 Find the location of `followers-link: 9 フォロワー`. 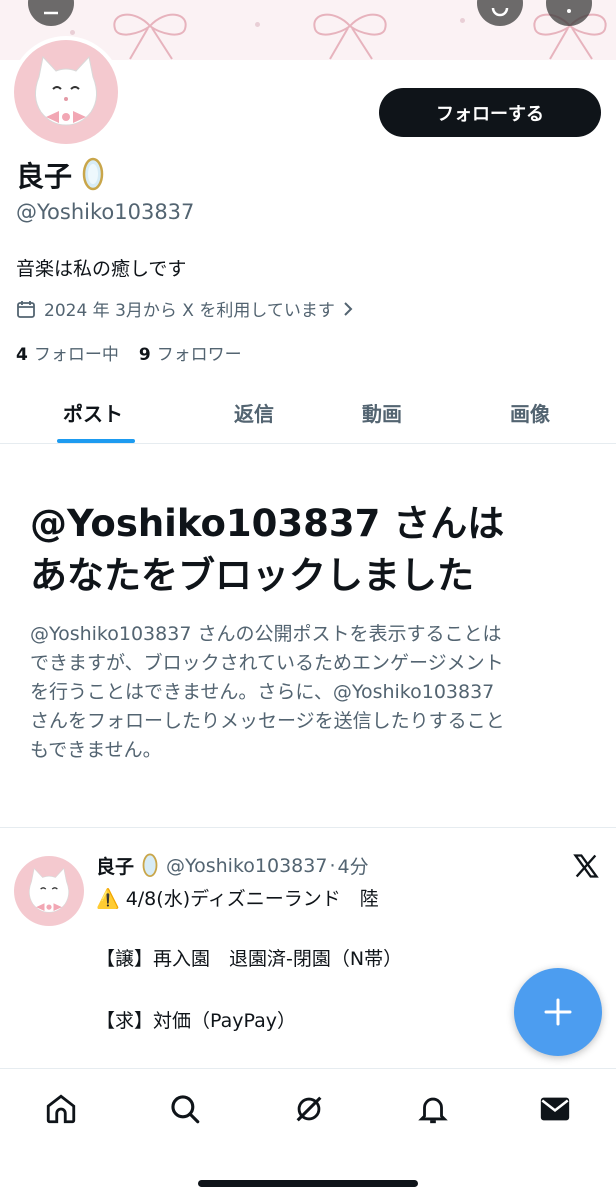

followers-link: 9 フォロワー is located at coordinates (190, 352).